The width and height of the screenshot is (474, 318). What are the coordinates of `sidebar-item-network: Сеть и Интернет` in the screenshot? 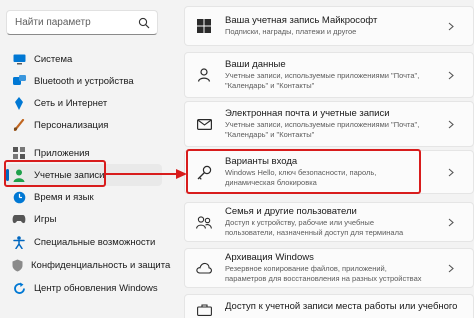 It's located at (84, 103).